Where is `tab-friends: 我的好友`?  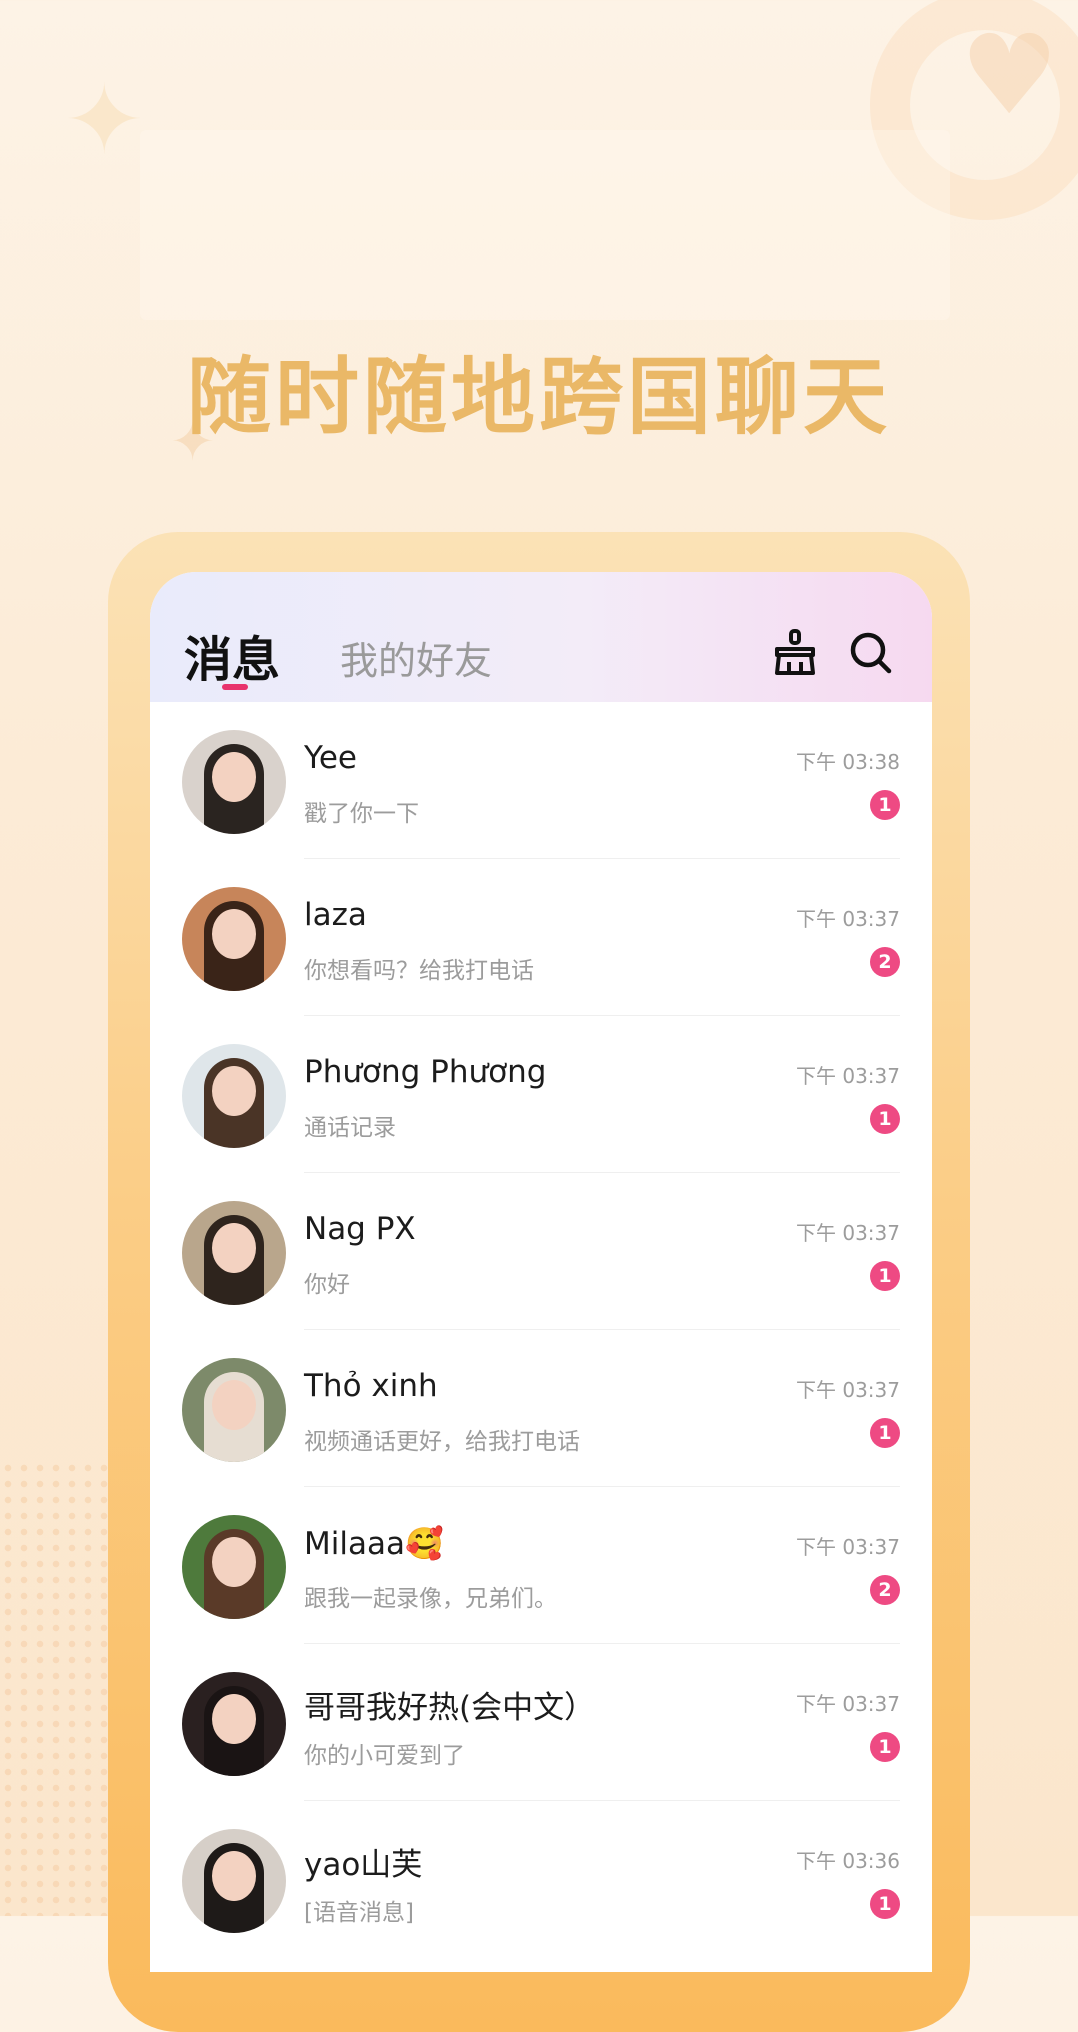 tab-friends: 我的好友 is located at coordinates (416, 657).